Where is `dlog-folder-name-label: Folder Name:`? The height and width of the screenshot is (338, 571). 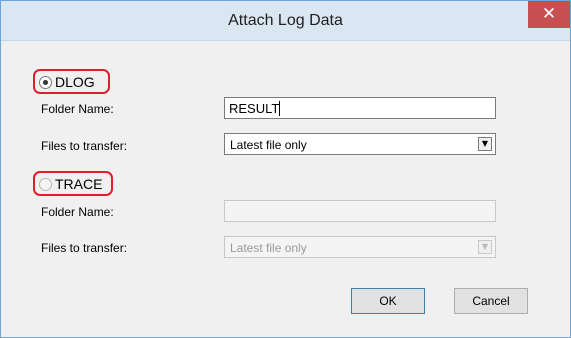 dlog-folder-name-label: Folder Name: is located at coordinates (77, 109).